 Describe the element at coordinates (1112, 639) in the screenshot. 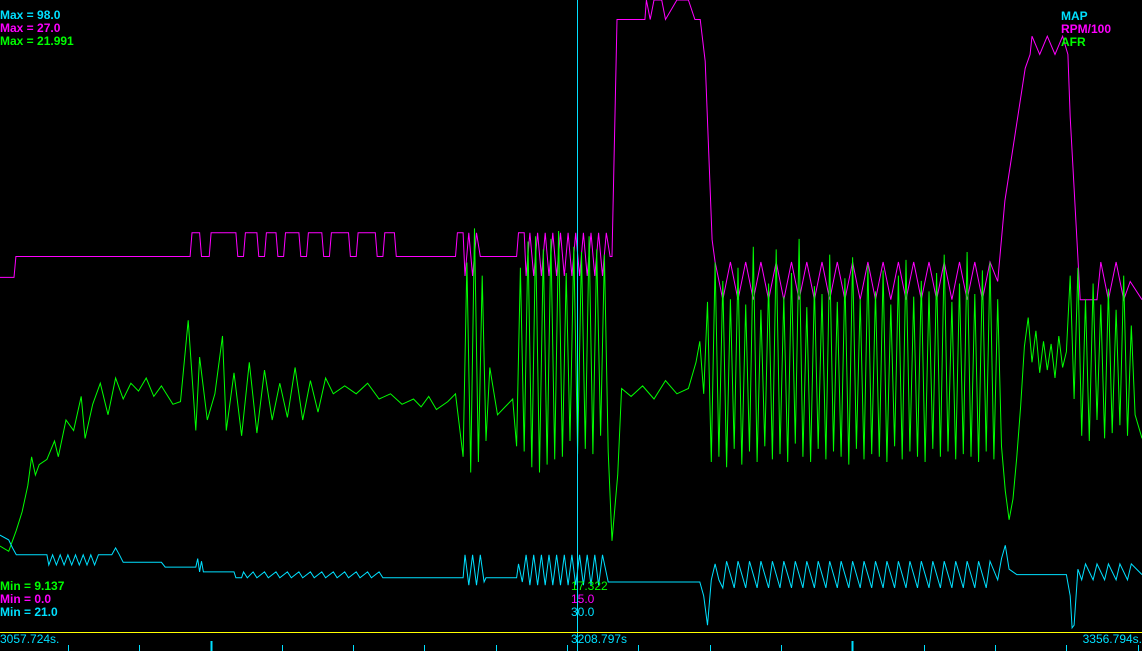

I see `time-end-label: 3356.794s.` at that location.